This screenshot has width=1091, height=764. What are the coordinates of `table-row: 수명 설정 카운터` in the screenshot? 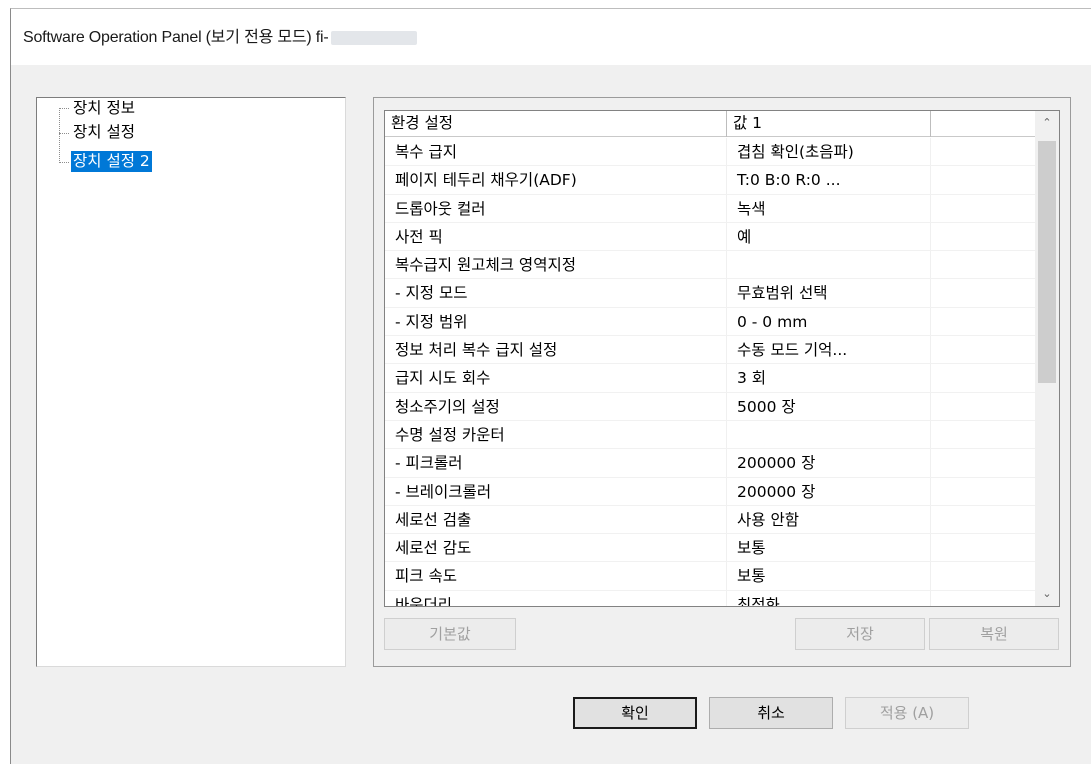 It's located at (711, 435).